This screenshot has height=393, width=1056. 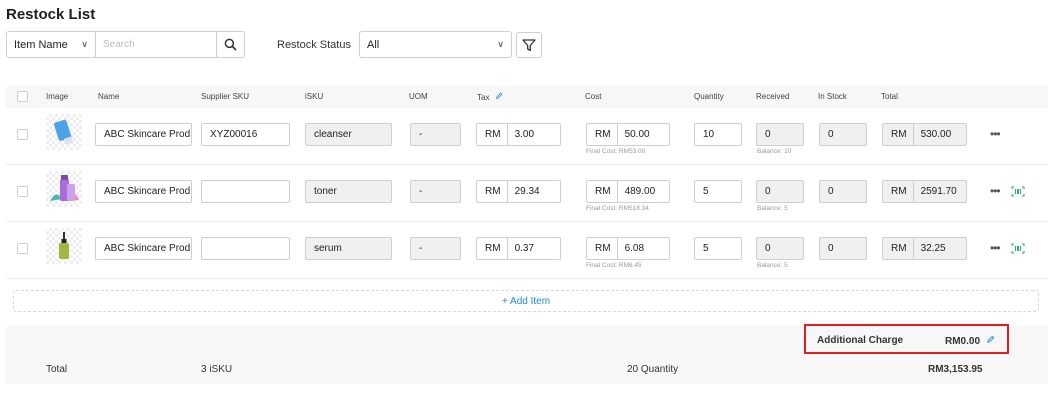 I want to click on chevron-down-icon: ∨, so click(x=500, y=44).